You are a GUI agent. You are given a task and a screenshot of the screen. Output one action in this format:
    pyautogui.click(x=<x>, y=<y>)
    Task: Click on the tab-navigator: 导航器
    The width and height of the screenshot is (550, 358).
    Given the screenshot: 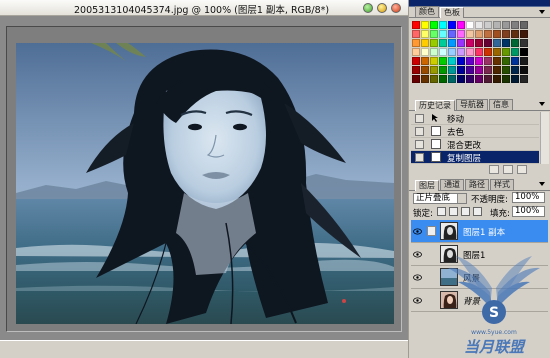 What is the action you would take?
    pyautogui.click(x=472, y=104)
    